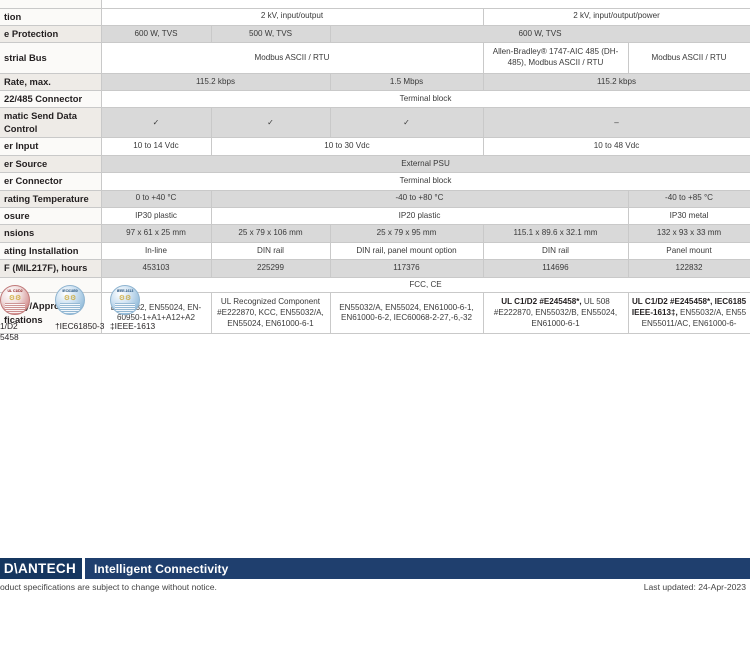 Image resolution: width=750 pixels, height=650 pixels. What do you see at coordinates (15, 300) in the screenshot?
I see `certification-badge-icon: UL C1/D2 ⚙⚙` at bounding box center [15, 300].